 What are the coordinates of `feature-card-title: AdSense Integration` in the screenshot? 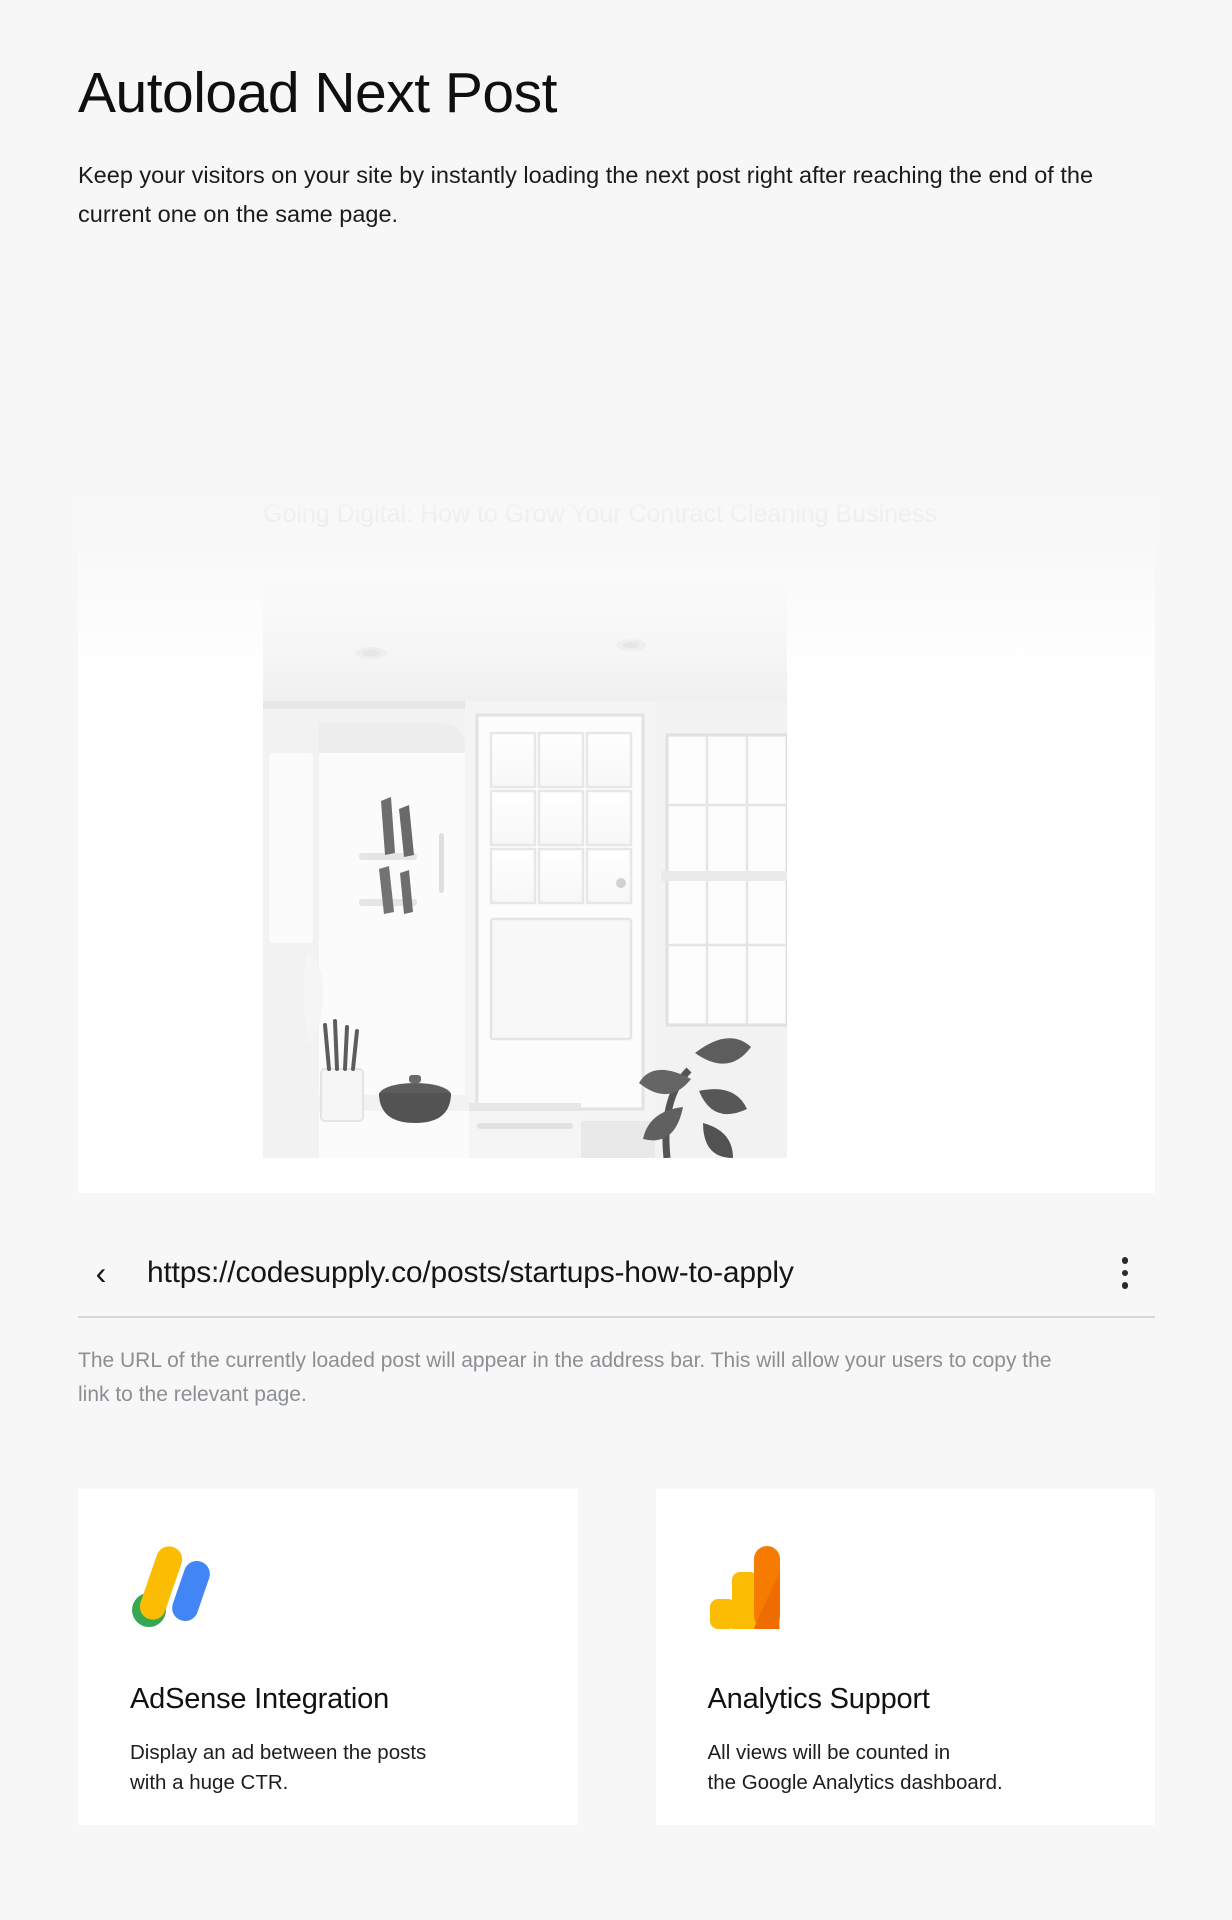 It's located at (259, 1699).